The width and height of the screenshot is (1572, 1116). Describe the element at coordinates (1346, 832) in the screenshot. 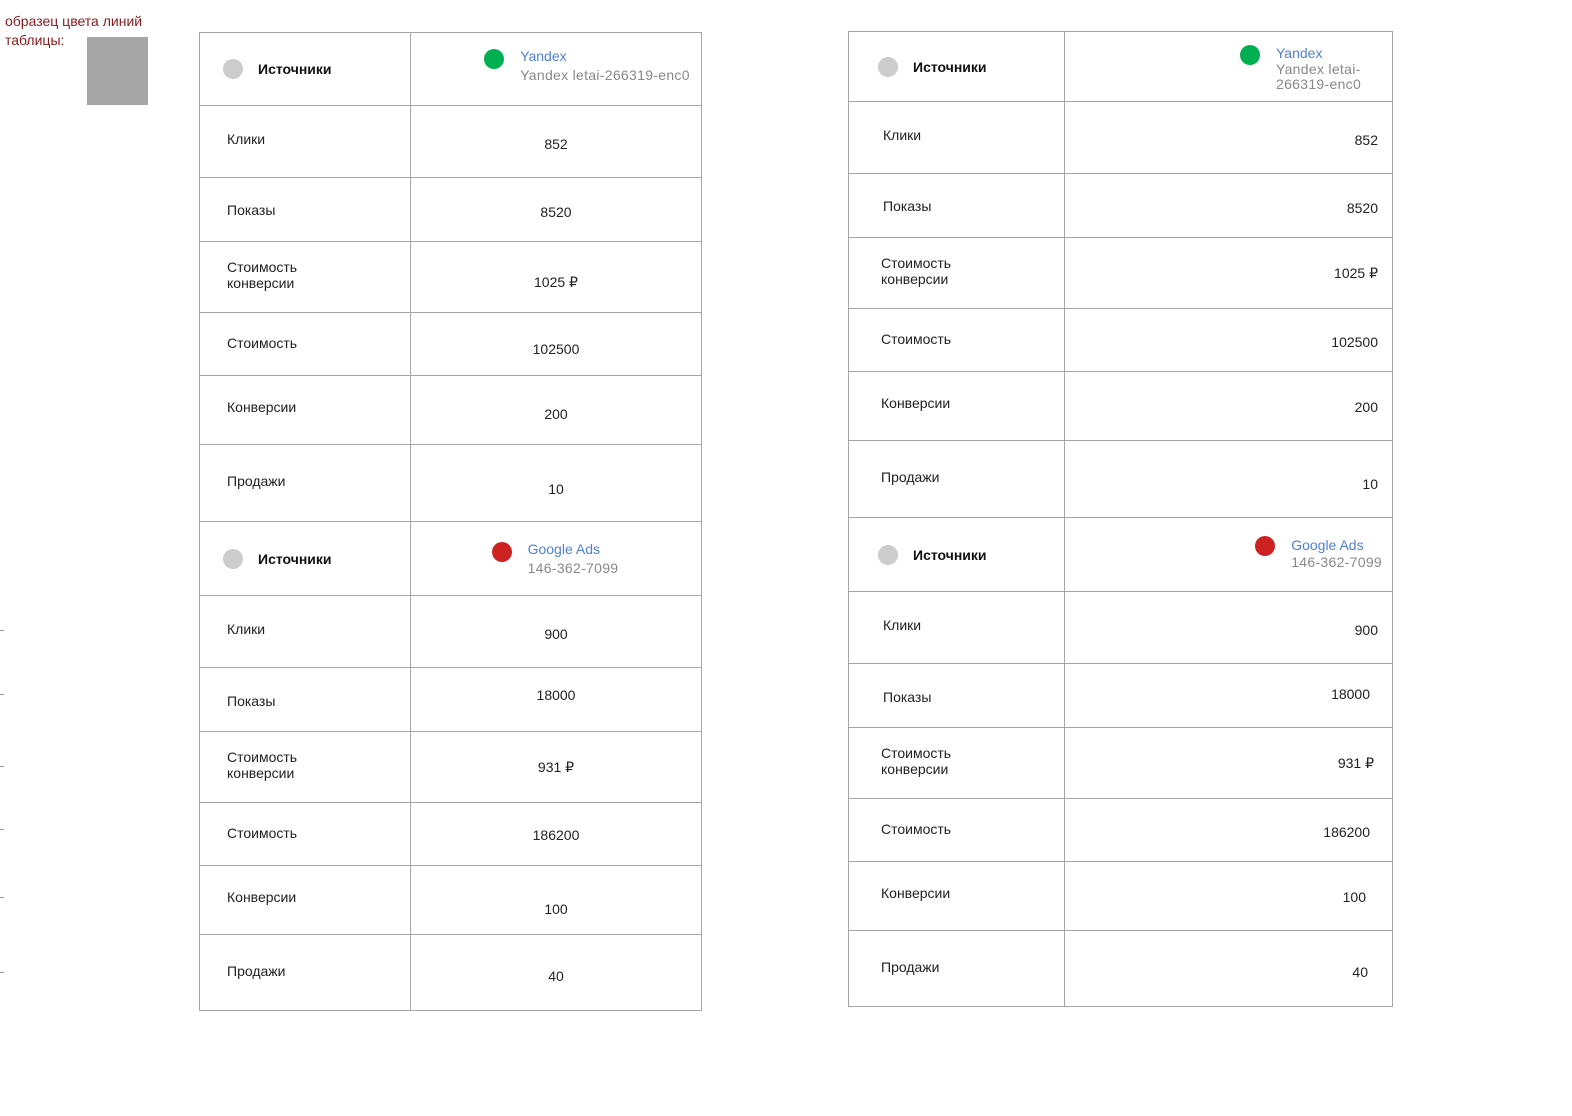

I see `row-value: 186200` at that location.